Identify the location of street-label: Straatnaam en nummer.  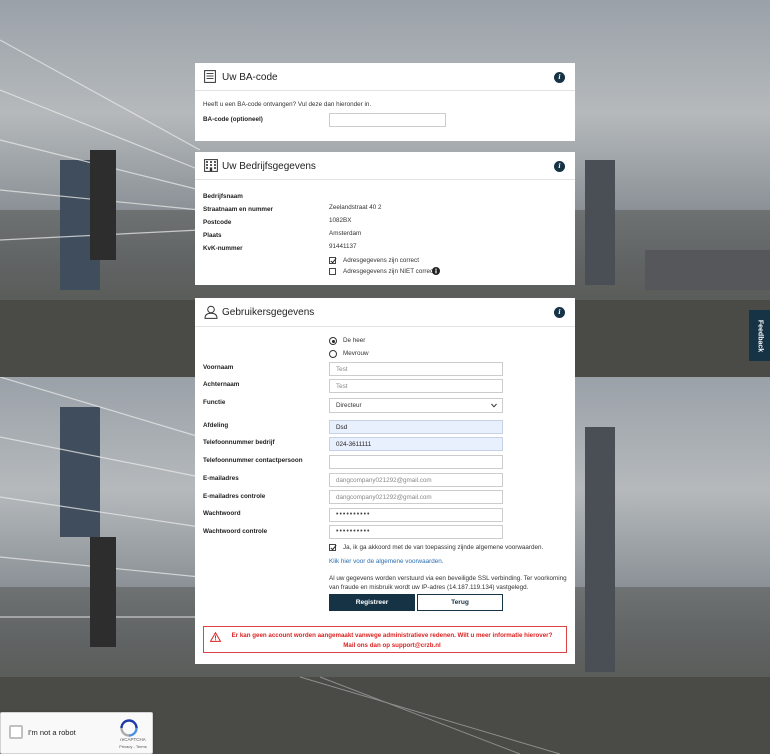
(238, 209).